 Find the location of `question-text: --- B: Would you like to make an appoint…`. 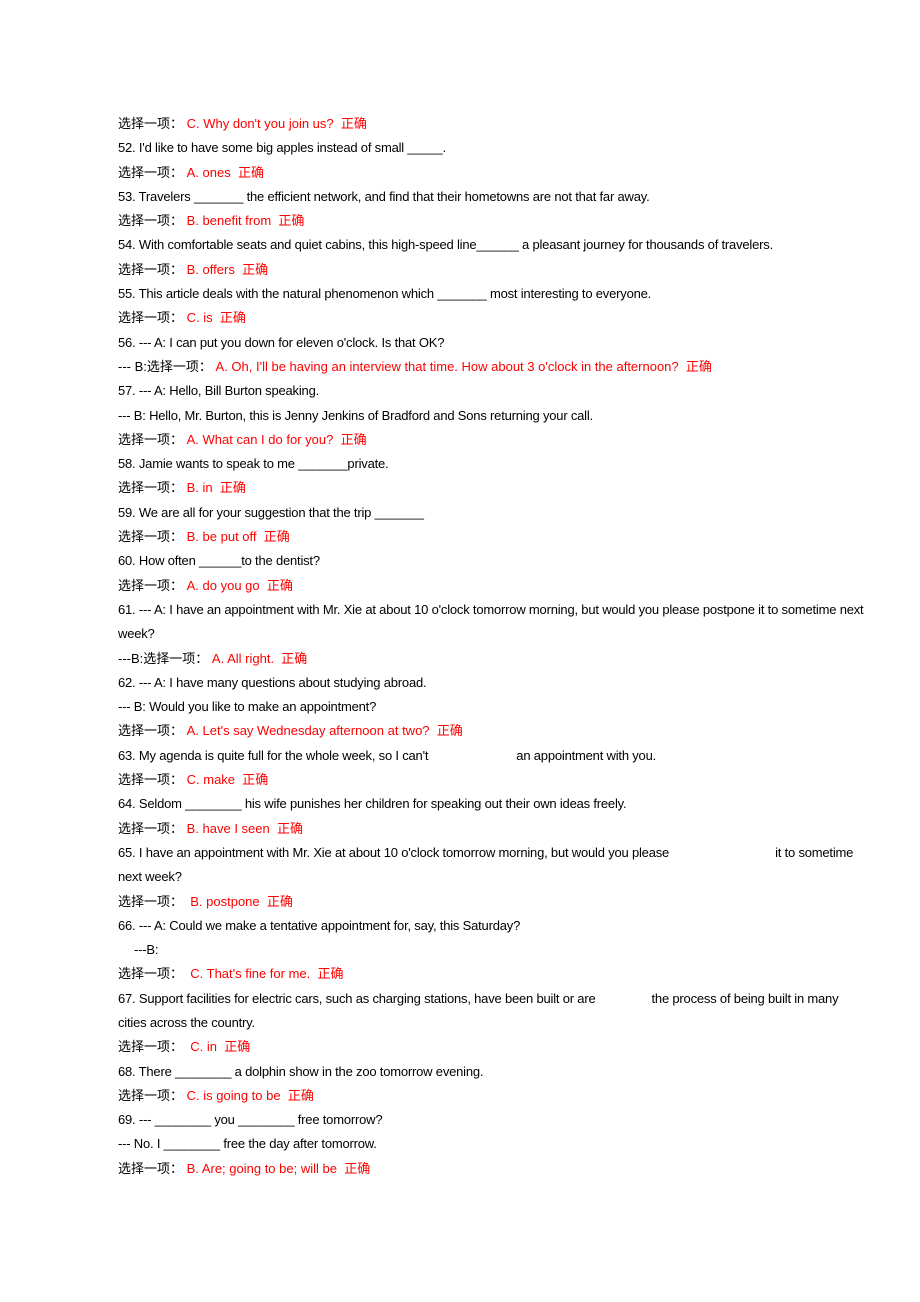

question-text: --- B: Would you like to make an appoint… is located at coordinates (247, 707).